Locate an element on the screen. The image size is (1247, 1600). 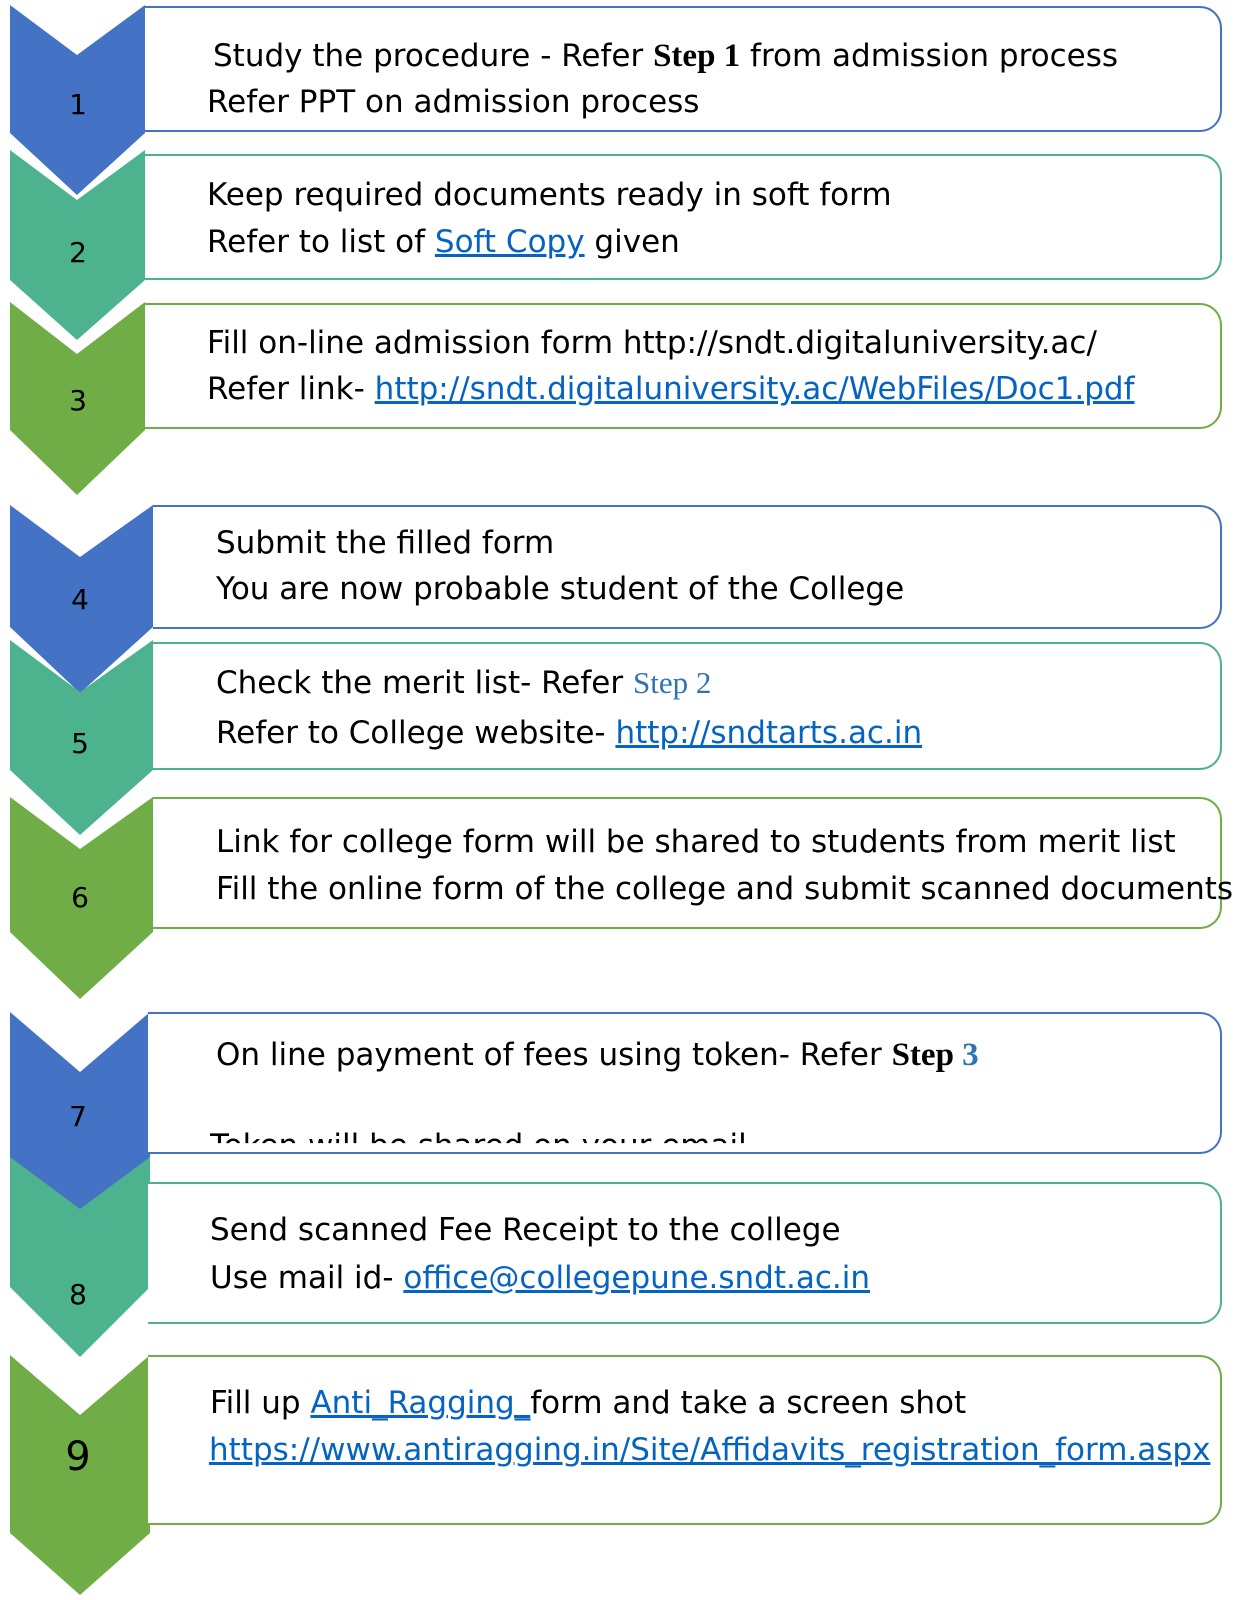
step-5-line-1: Check the merit list- Refer Step 2 is located at coordinates (464, 683).